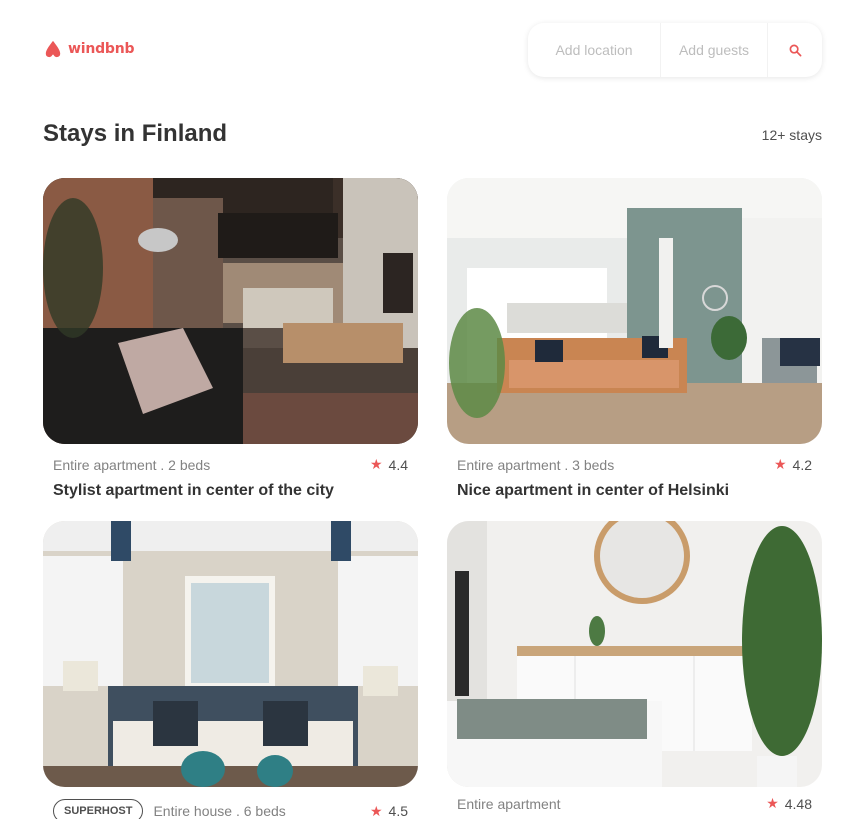 Image resolution: width=862 pixels, height=819 pixels. Describe the element at coordinates (593, 491) in the screenshot. I see `stay-title: Nice apartment in center of Helsinki` at that location.